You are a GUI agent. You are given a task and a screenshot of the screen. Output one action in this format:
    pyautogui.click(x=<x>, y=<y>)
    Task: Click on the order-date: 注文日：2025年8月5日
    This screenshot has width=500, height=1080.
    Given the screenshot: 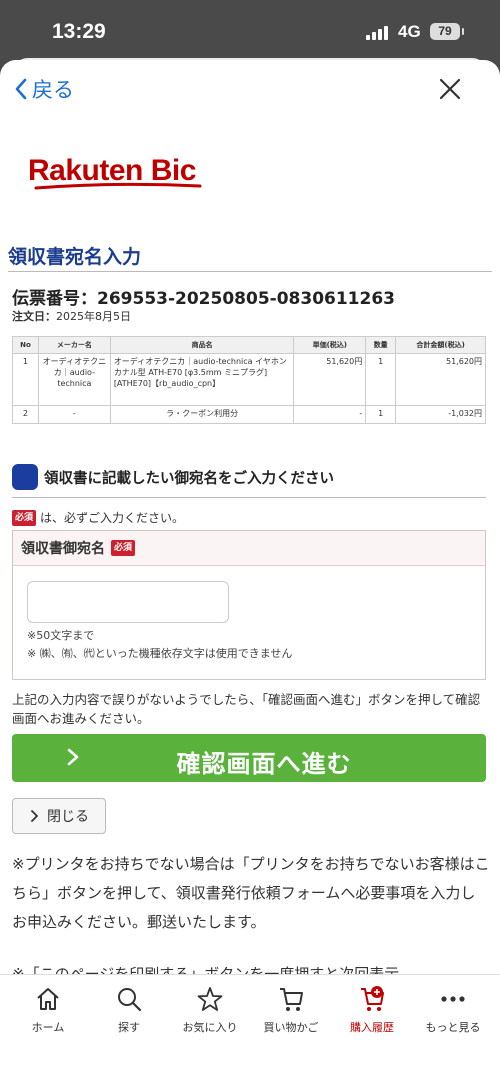 What is the action you would take?
    pyautogui.click(x=71, y=316)
    